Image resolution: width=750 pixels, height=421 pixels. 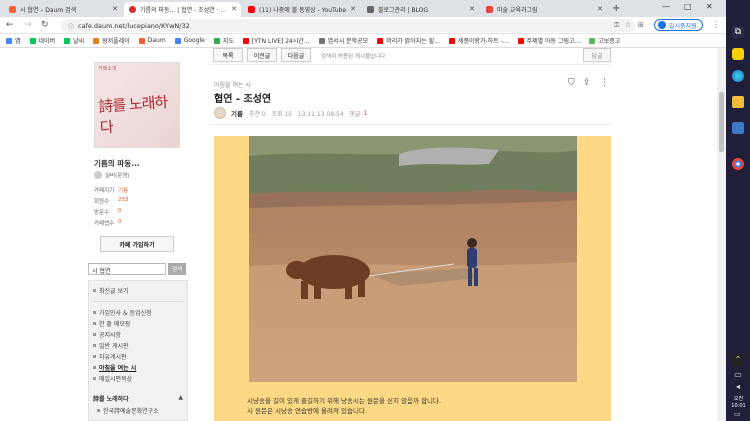 What do you see at coordinates (738, 164) in the screenshot?
I see `chrome-icon` at bounding box center [738, 164].